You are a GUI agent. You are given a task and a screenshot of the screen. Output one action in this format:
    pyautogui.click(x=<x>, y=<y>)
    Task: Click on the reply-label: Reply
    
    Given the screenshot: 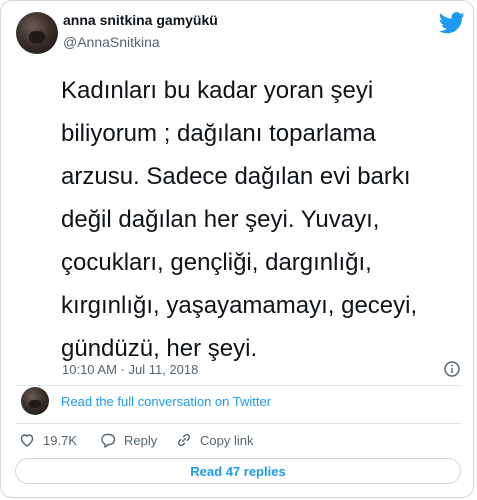 What is the action you would take?
    pyautogui.click(x=141, y=440)
    